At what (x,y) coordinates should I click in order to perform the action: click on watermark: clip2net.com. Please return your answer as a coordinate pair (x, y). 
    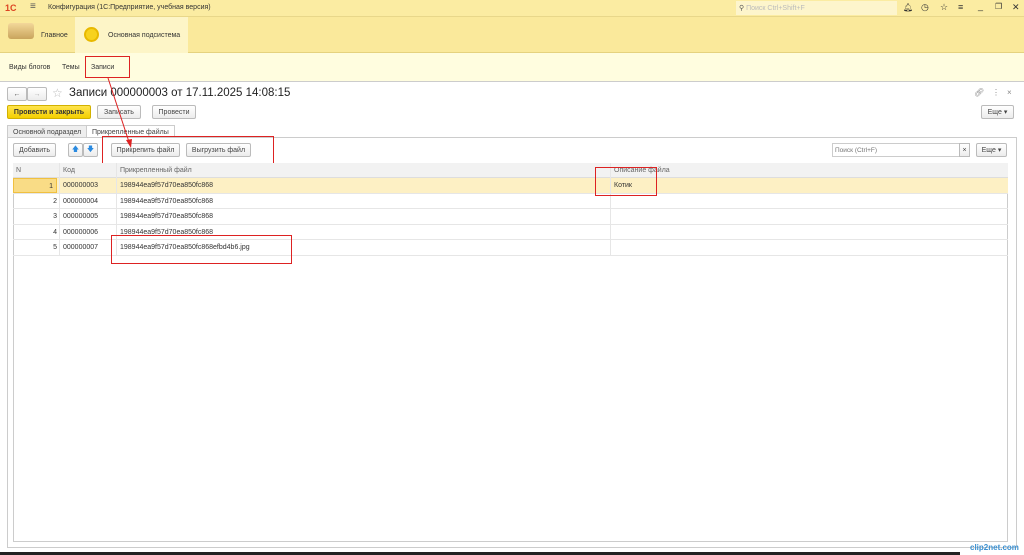
    Looking at the image, I should click on (994, 547).